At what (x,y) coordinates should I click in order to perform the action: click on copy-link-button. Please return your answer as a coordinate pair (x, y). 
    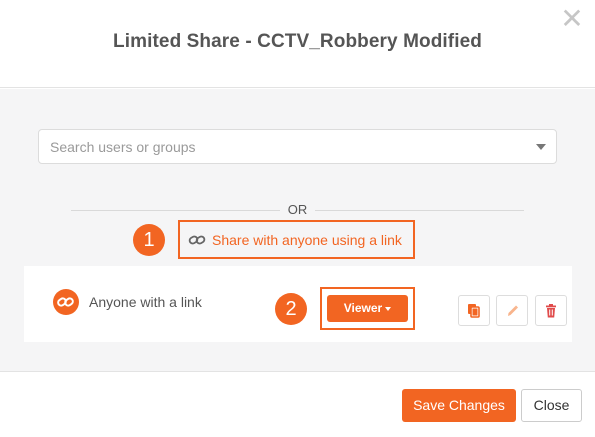
    Looking at the image, I should click on (474, 310).